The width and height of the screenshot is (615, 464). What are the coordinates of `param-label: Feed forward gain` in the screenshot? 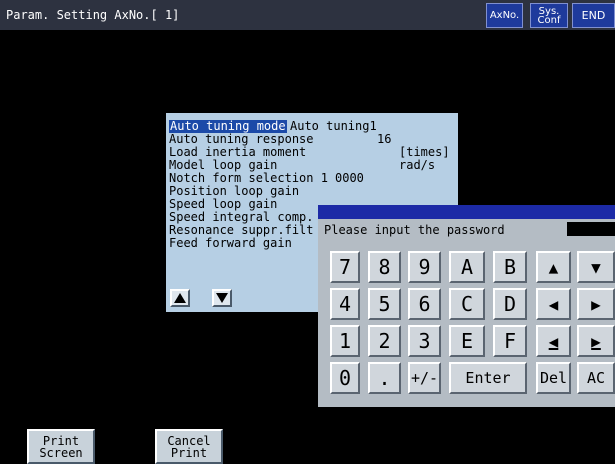 It's located at (230, 243).